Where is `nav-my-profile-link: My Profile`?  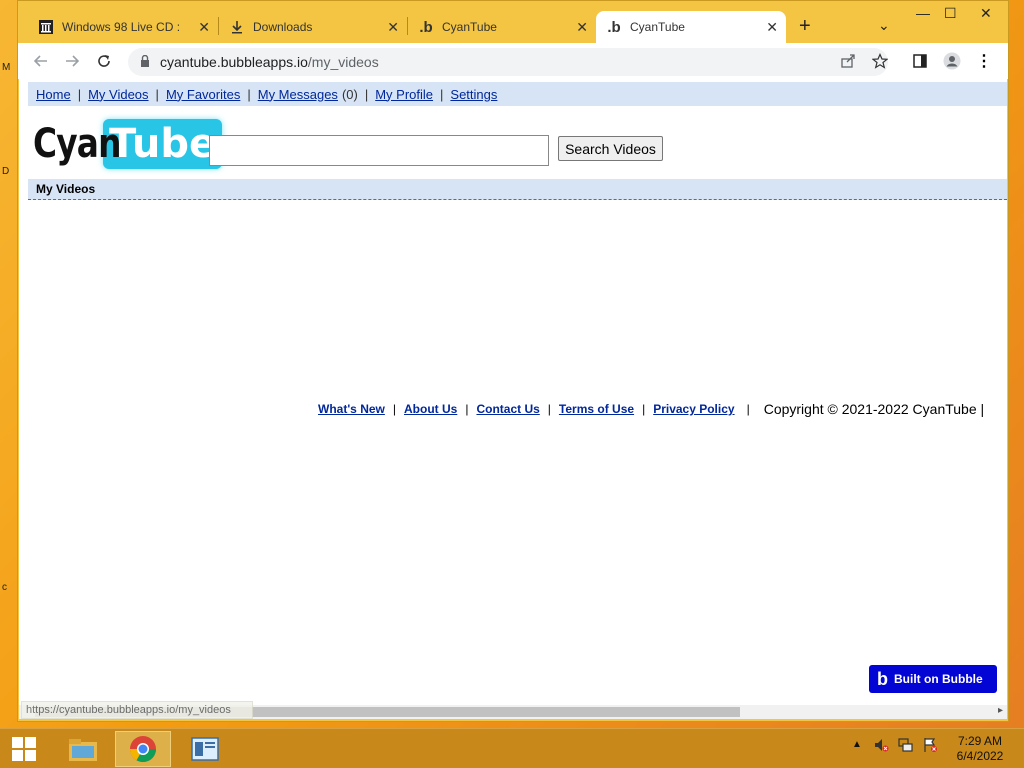
nav-my-profile-link: My Profile is located at coordinates (404, 94).